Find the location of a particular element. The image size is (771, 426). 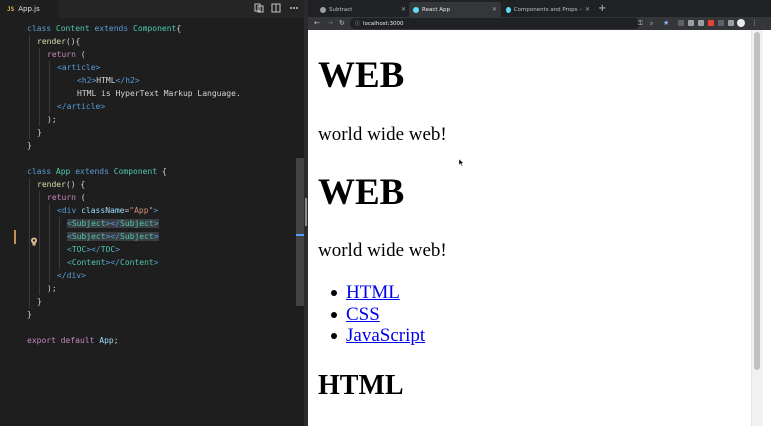

code-line: HTML is HyperText Markup Language. is located at coordinates (159, 93).